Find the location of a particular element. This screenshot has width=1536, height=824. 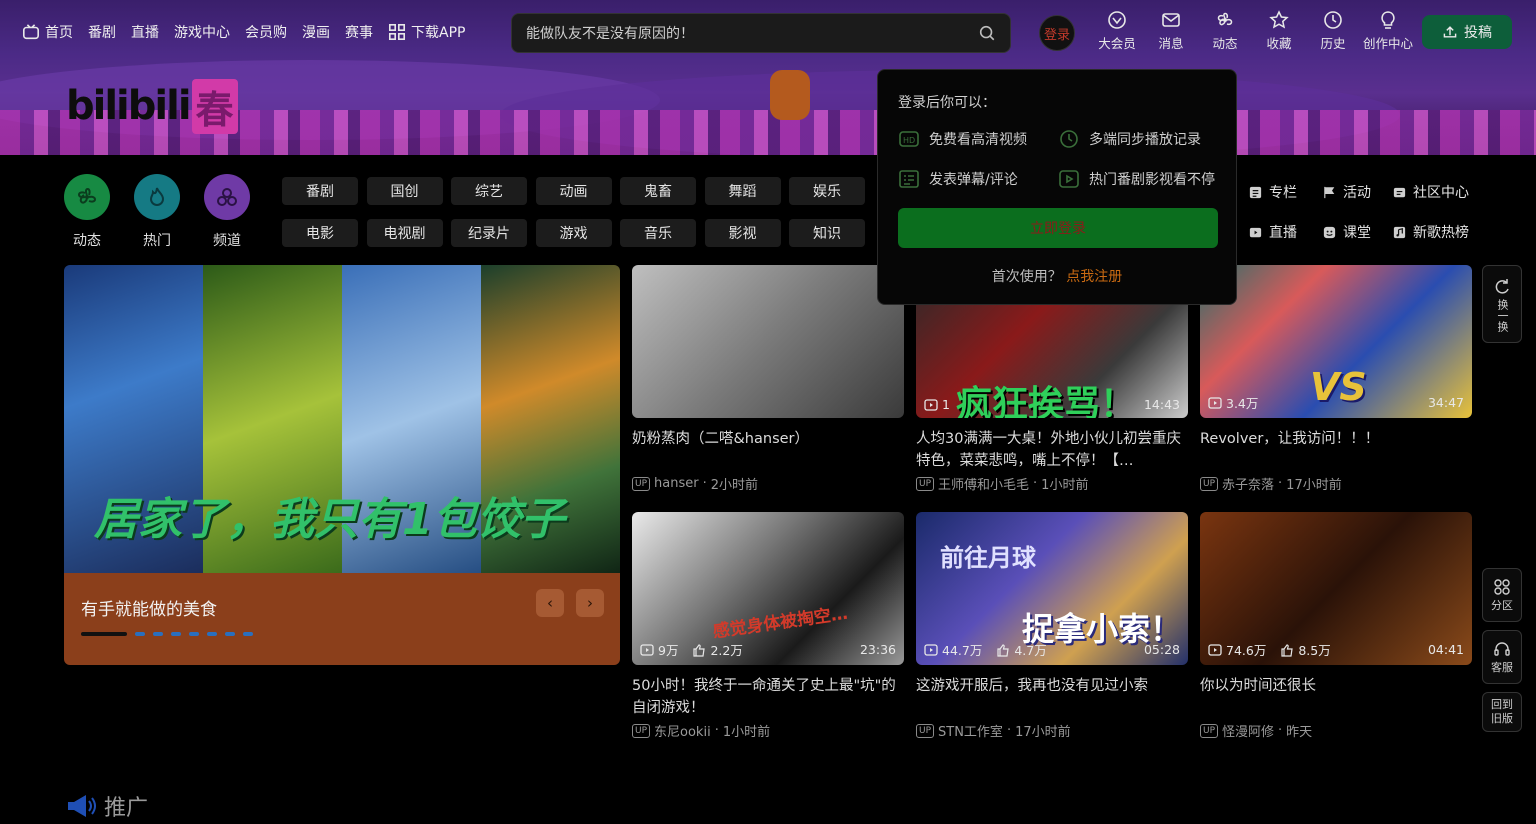

category-item: 知识 is located at coordinates (827, 233).